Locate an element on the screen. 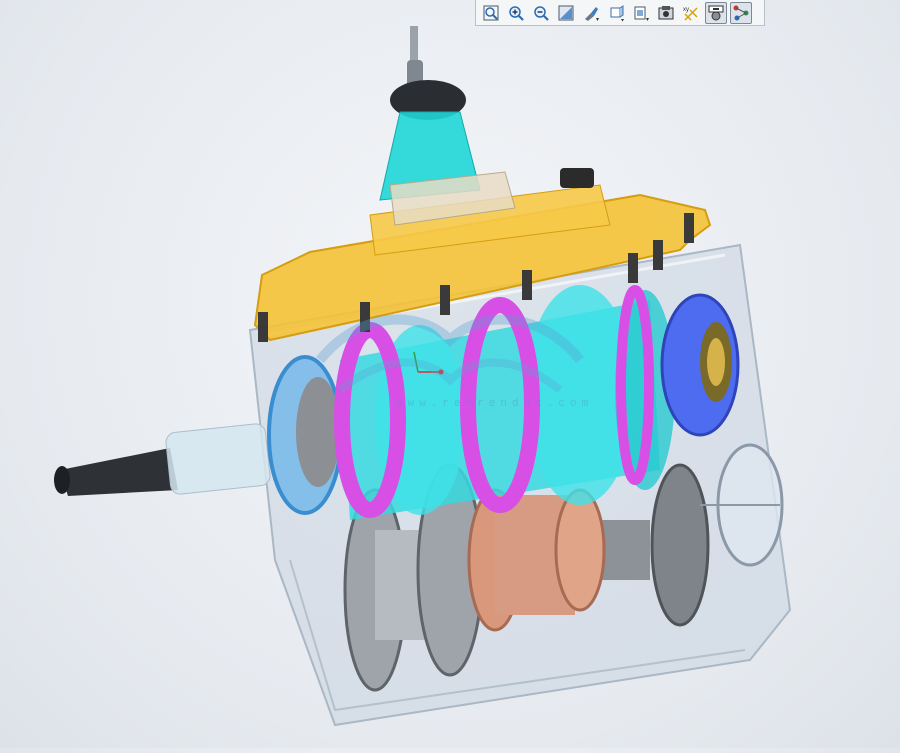 Image resolution: width=900 pixels, height=753 pixels. repaint-button is located at coordinates (591, 13).